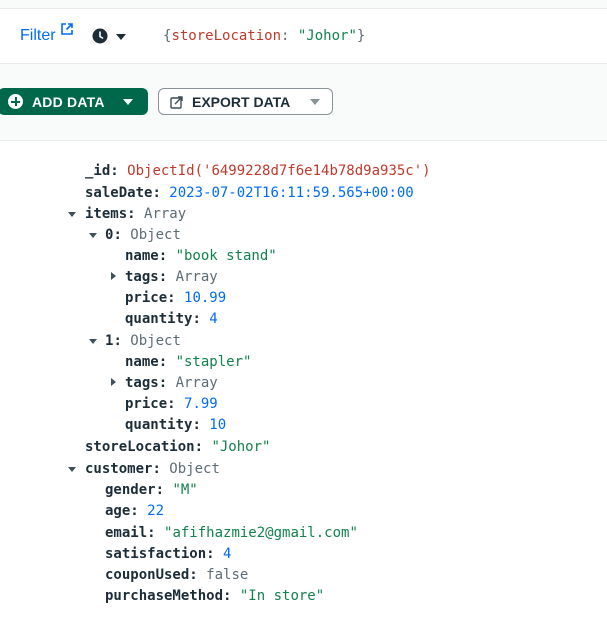  I want to click on field-key: couponUsed, so click(147, 575).